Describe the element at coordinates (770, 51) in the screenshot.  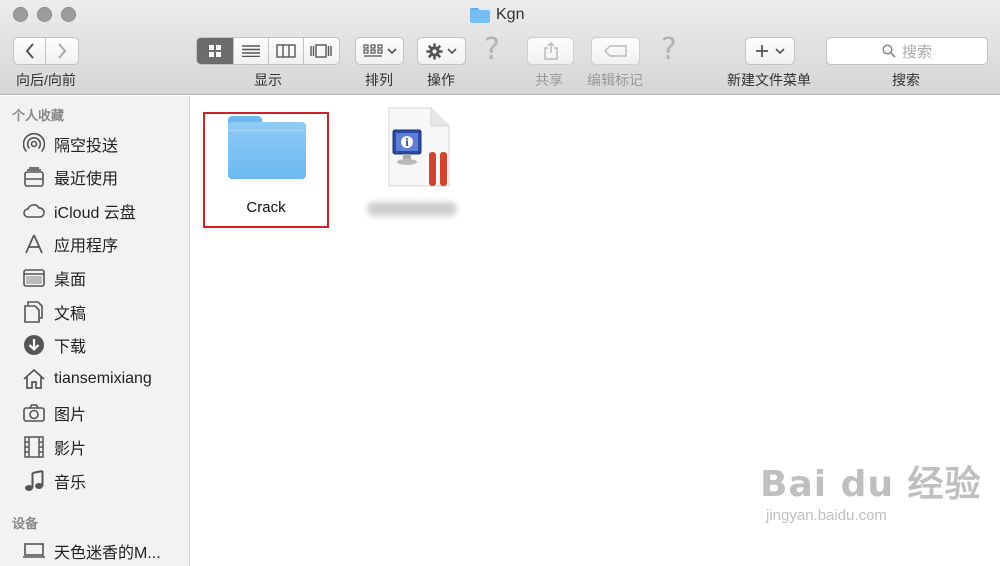
I see `new-folder-menu-button` at that location.